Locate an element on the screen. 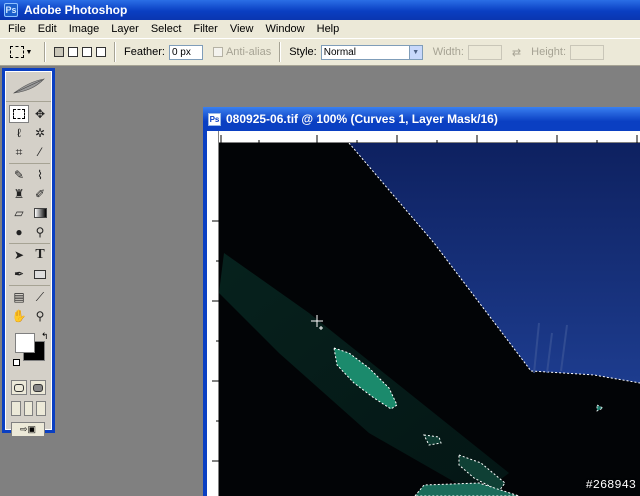 The image size is (640, 496). standard-mode-button is located at coordinates (19, 387).